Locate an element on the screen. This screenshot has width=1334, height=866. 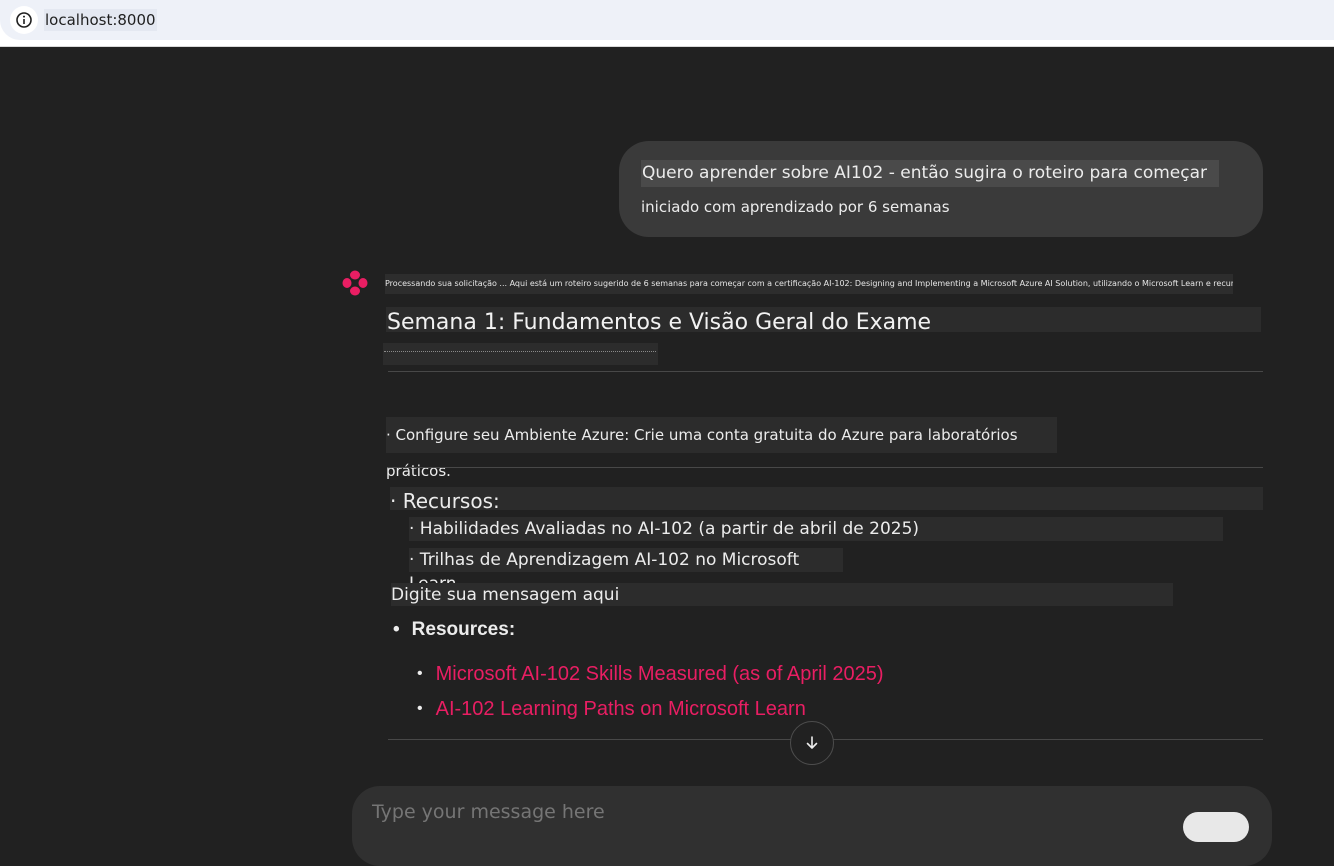
input-prompt-text: Digite sua mensagem aqui is located at coordinates (782, 594).